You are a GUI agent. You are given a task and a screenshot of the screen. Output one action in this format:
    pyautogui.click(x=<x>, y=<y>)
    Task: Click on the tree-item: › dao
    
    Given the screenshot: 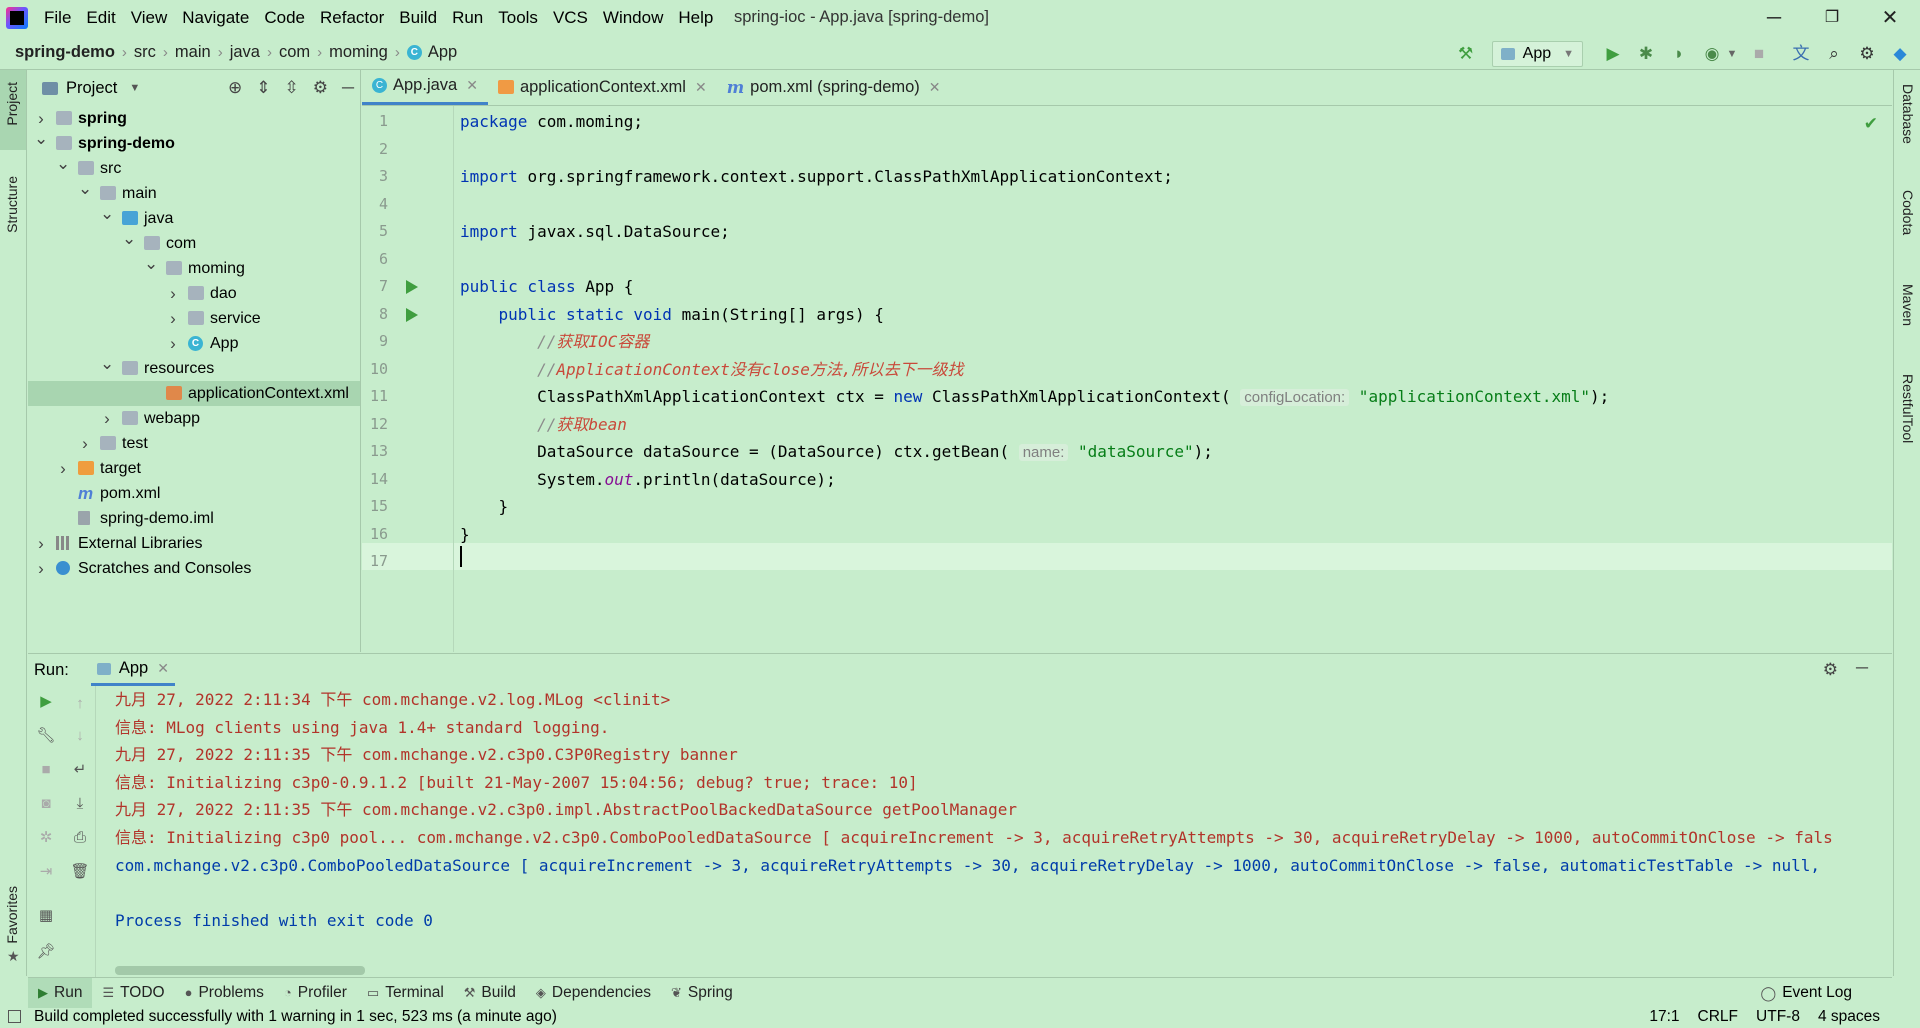 What is the action you would take?
    pyautogui.click(x=194, y=293)
    